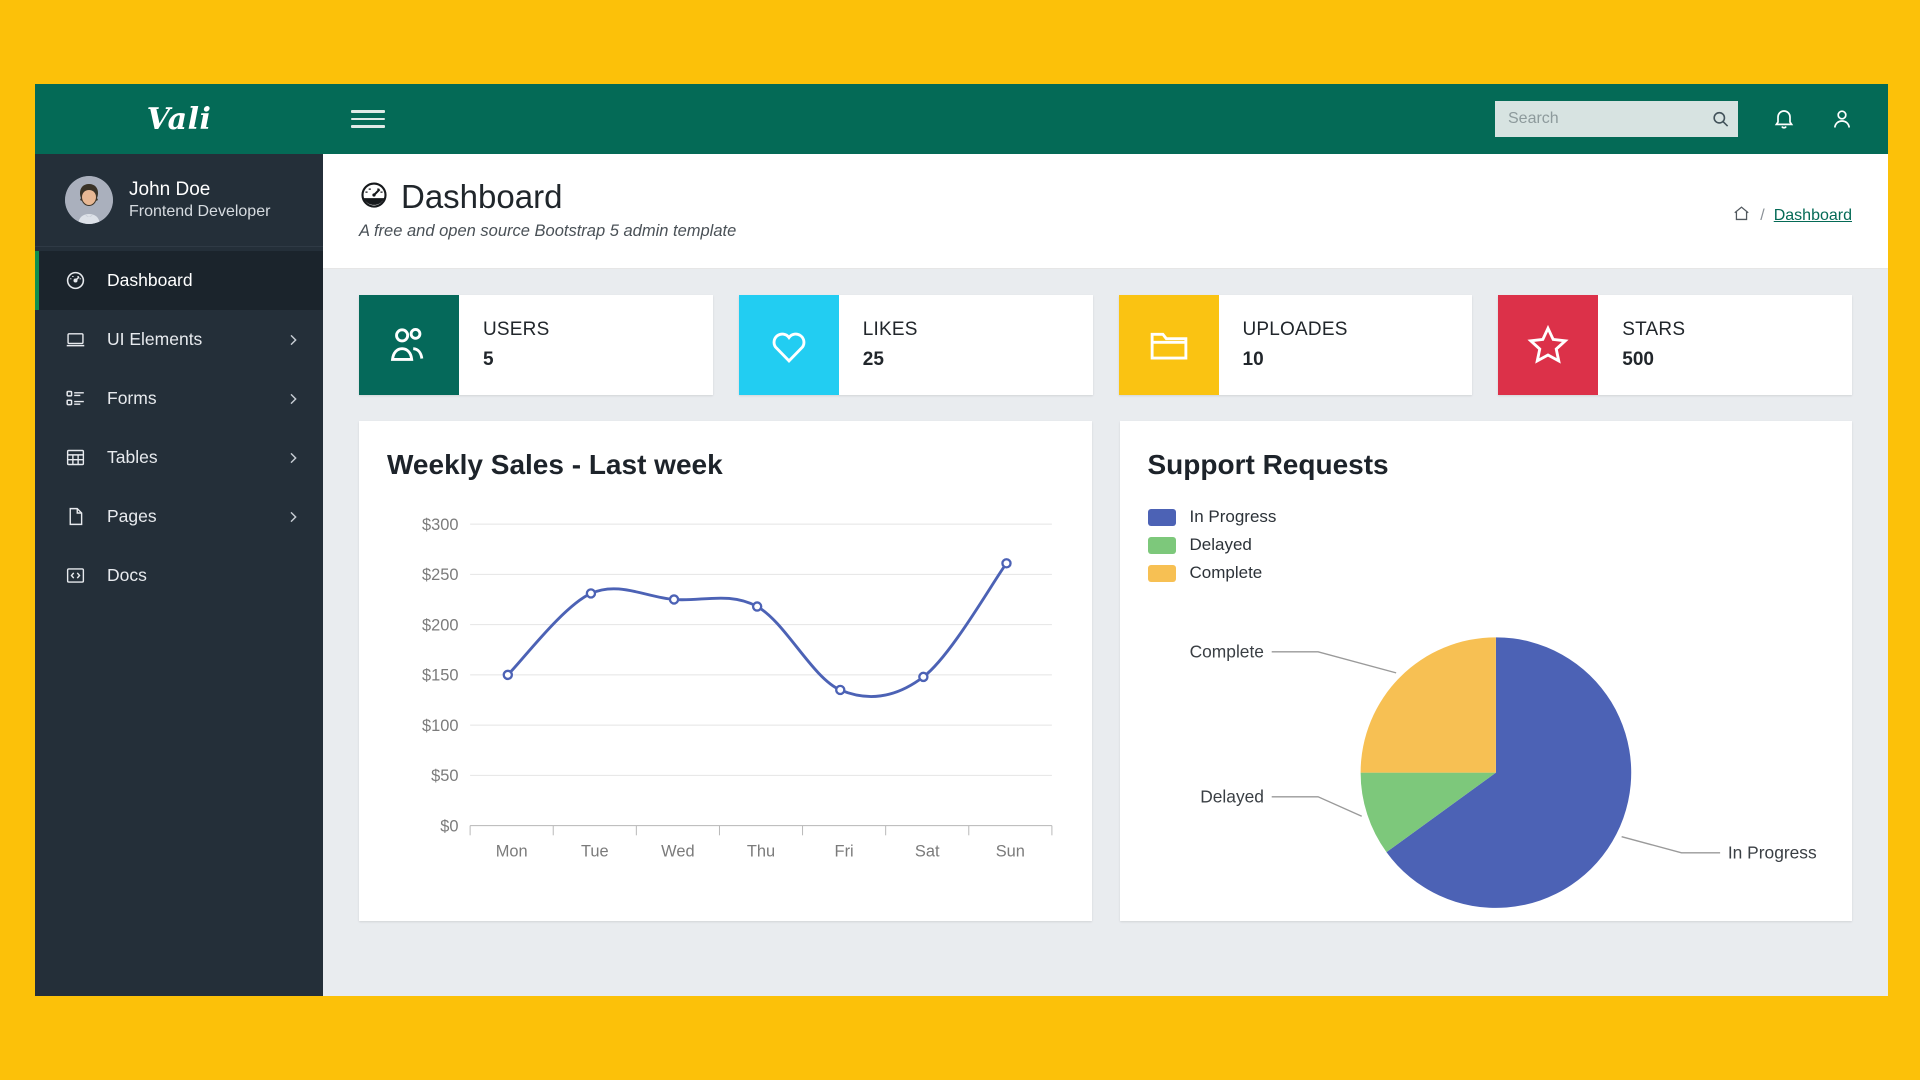 This screenshot has height=1080, width=1920. I want to click on stat-value: 25, so click(873, 359).